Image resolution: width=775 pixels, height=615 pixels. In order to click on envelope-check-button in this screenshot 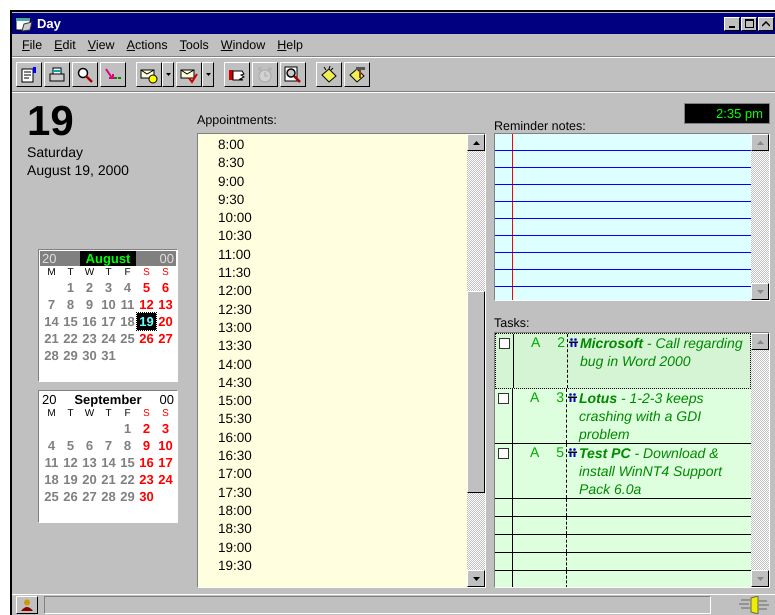, I will do `click(189, 74)`.